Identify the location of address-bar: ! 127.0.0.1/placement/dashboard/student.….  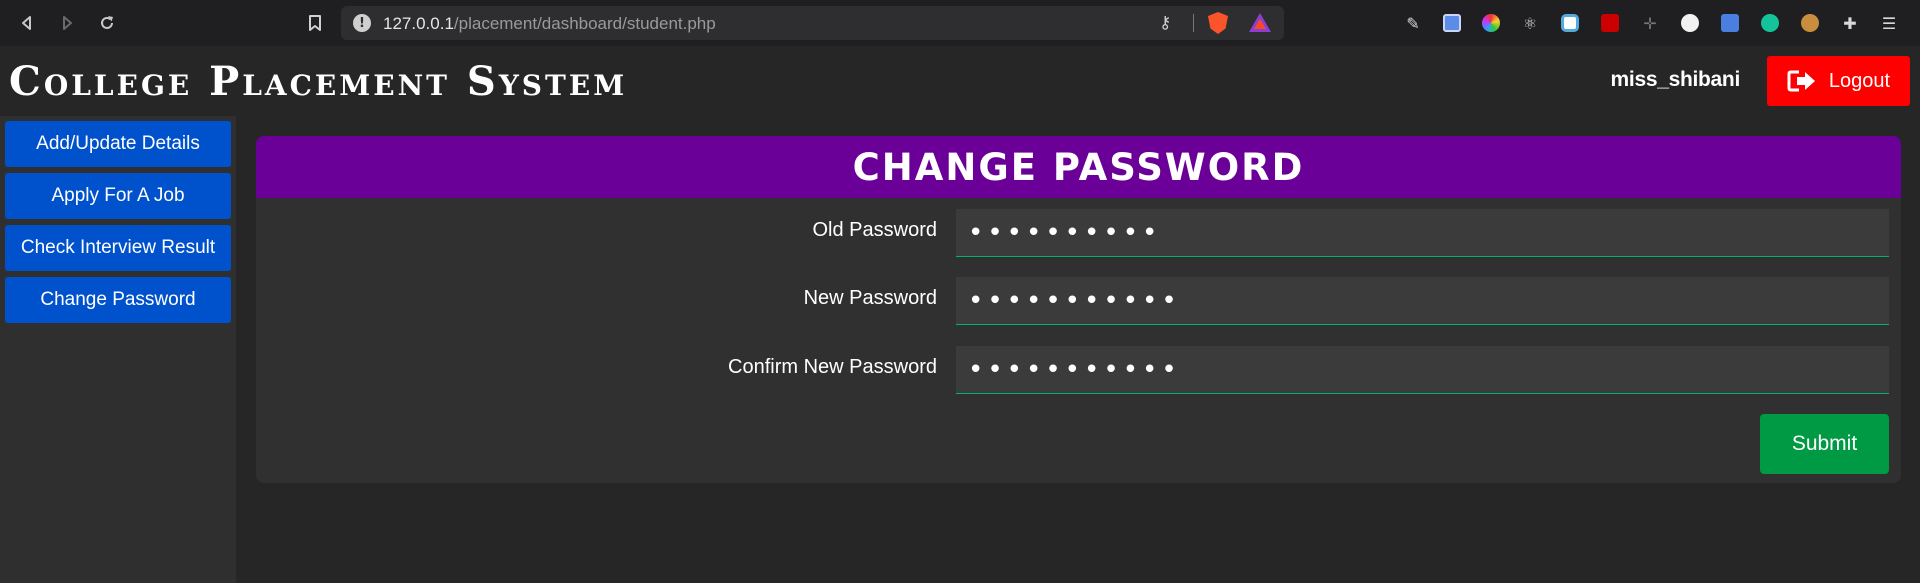
(812, 23).